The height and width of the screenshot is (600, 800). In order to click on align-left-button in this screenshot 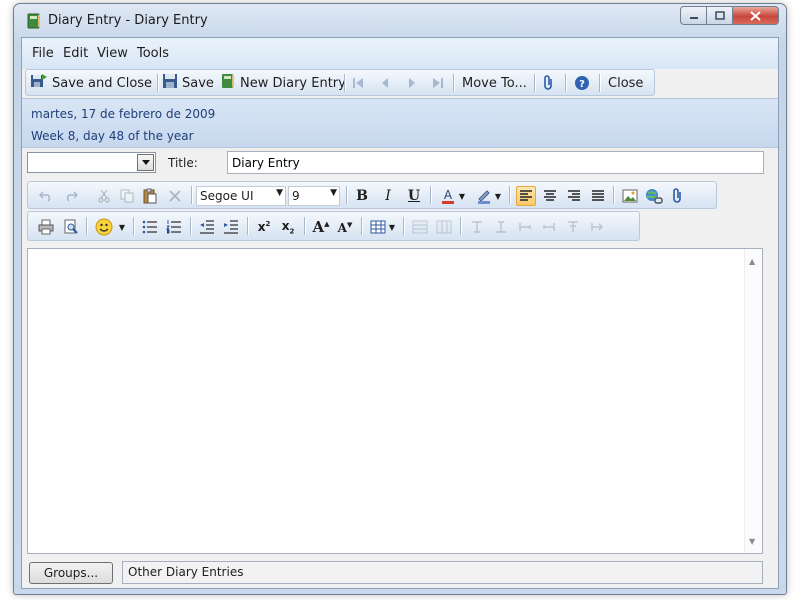, I will do `click(526, 196)`.